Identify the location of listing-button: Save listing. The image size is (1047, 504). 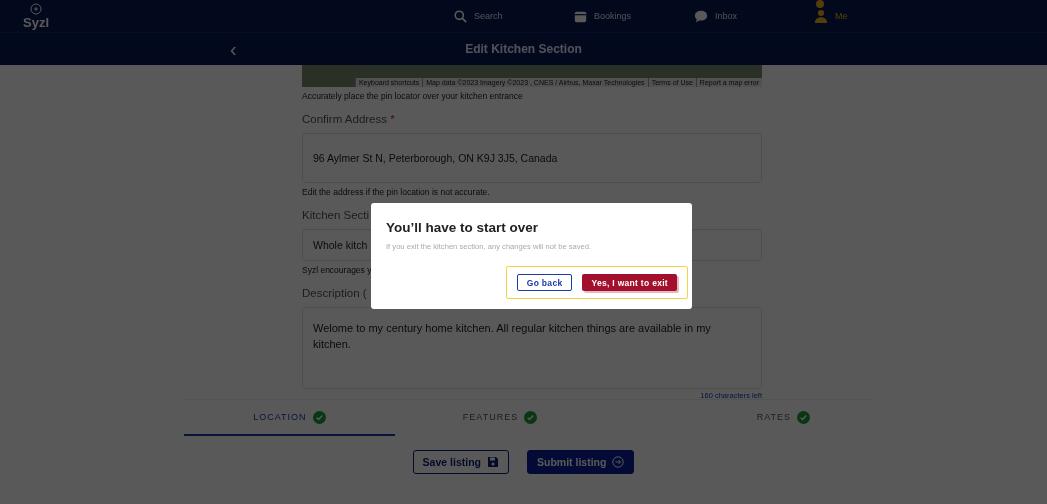
(460, 462).